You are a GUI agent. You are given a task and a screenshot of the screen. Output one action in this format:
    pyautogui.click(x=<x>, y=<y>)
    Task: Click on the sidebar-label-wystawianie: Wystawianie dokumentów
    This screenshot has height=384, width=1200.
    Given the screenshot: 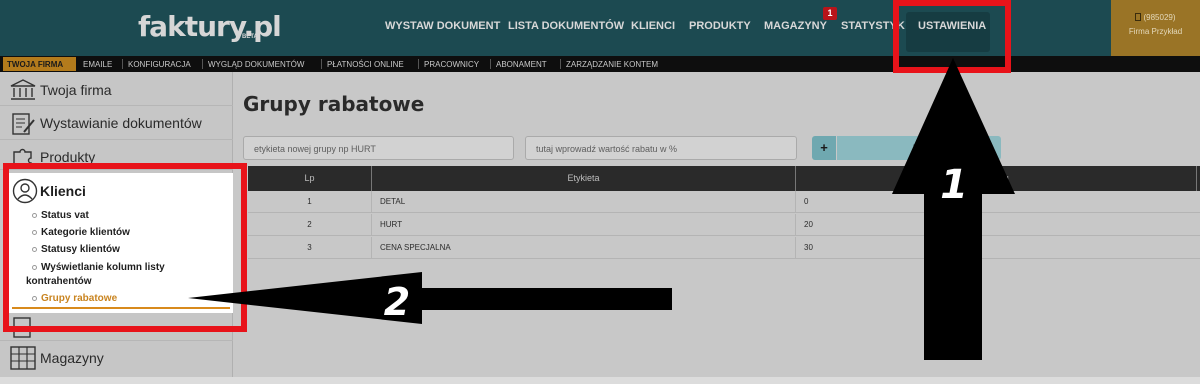 What is the action you would take?
    pyautogui.click(x=121, y=123)
    